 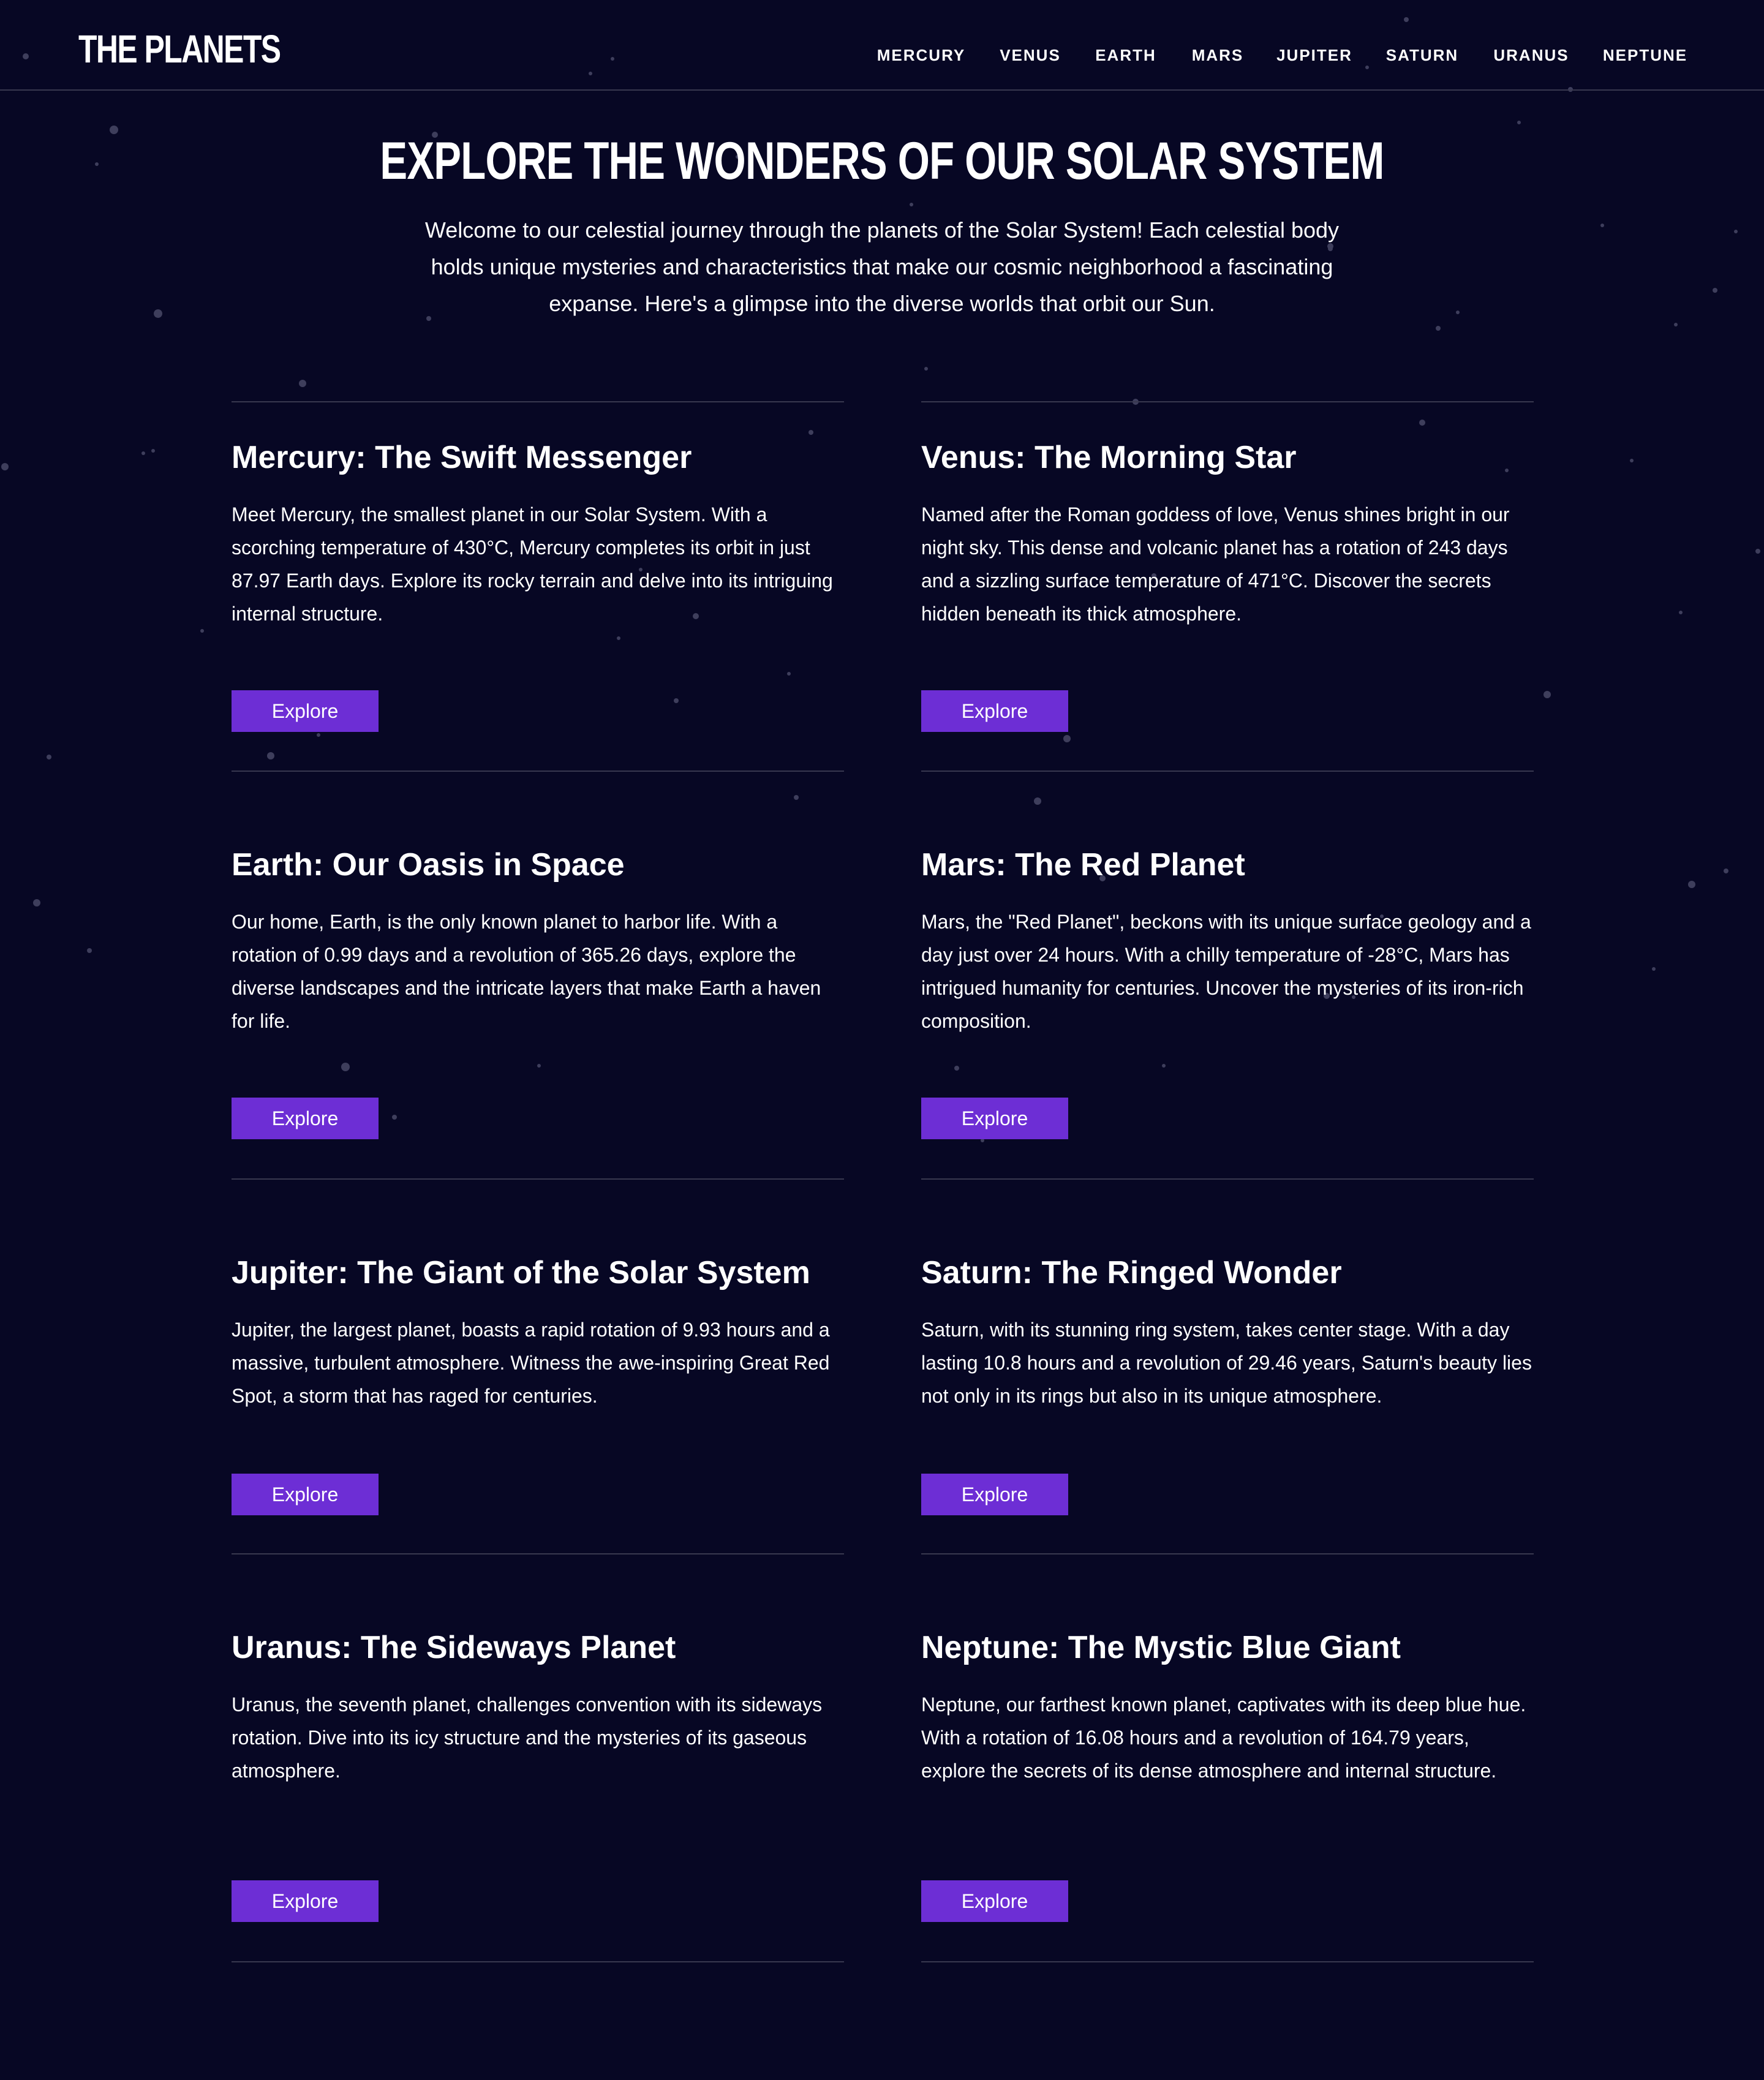 What do you see at coordinates (1132, 1273) in the screenshot?
I see `planet-card-title: Saturn: The Ringed Wonder` at bounding box center [1132, 1273].